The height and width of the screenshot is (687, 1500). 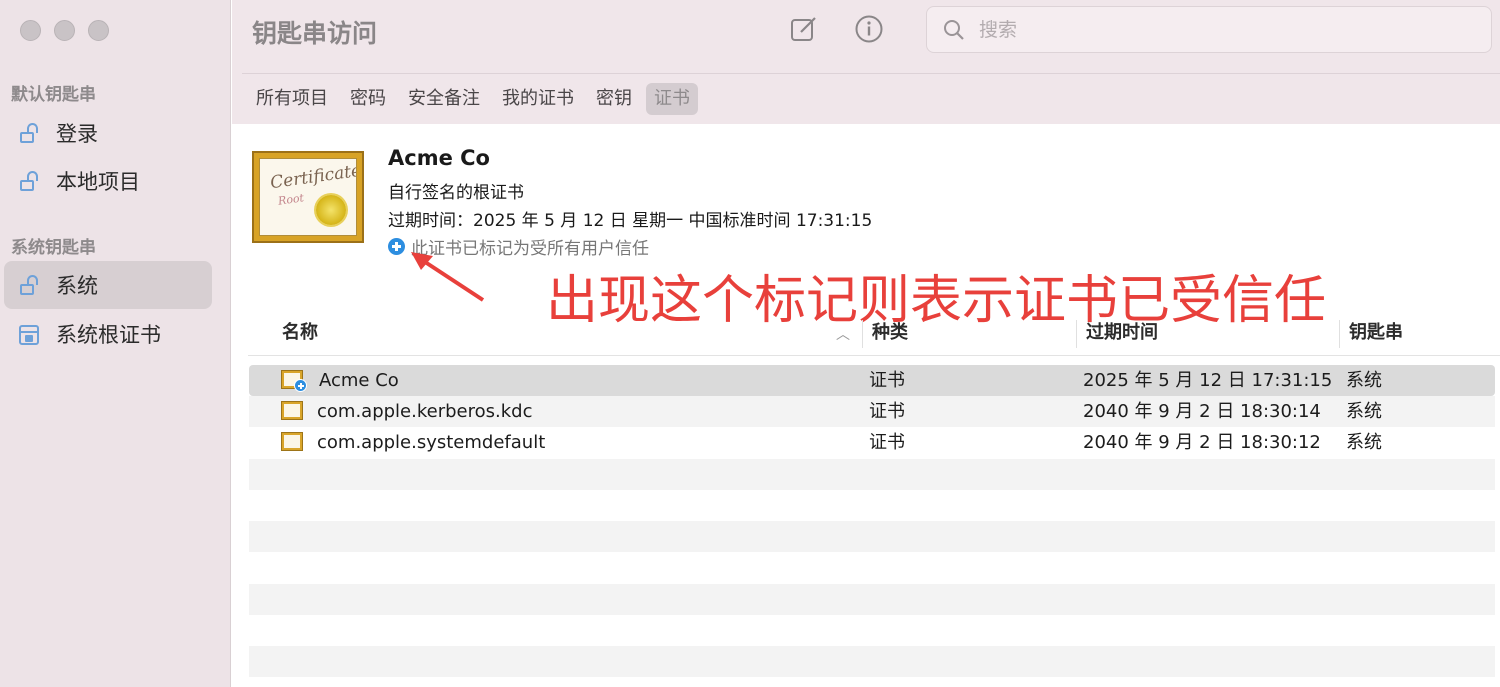 I want to click on divider, so click(x=871, y=73).